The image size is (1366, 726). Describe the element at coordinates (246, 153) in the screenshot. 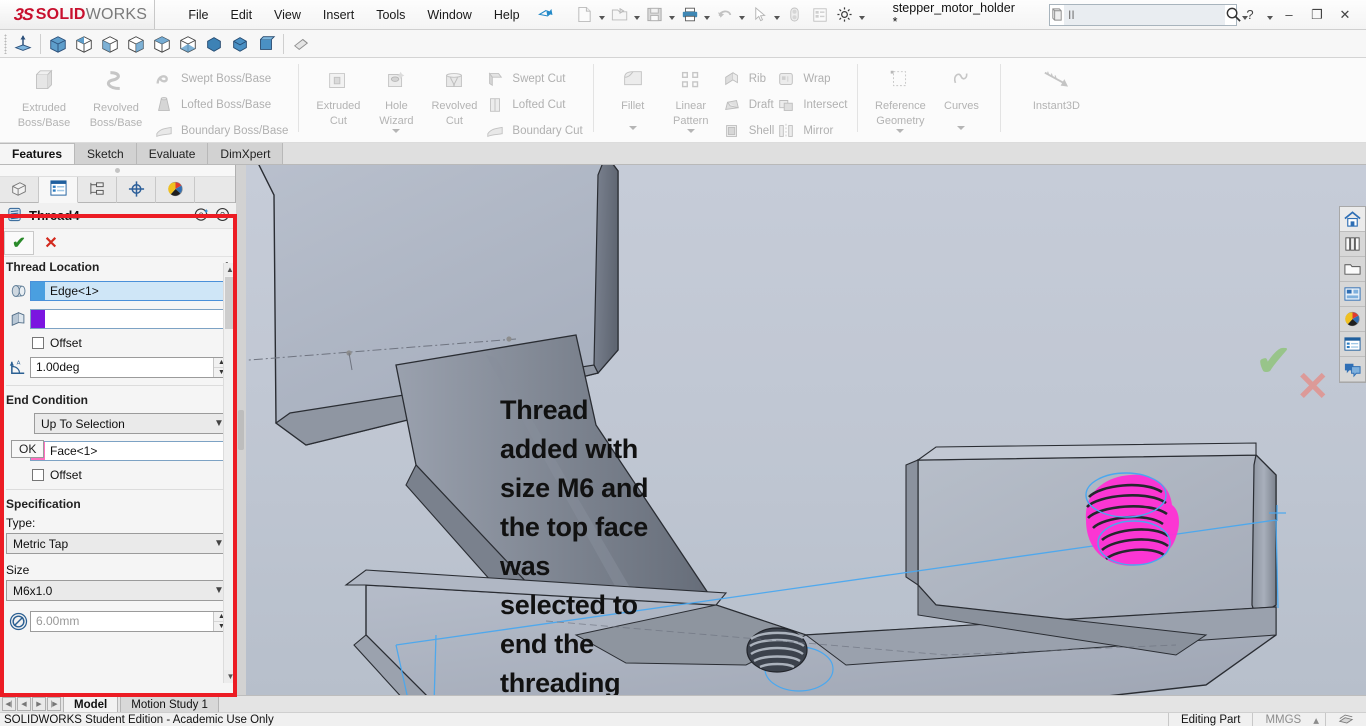

I see `tab-dimxpert: DimXpert` at that location.